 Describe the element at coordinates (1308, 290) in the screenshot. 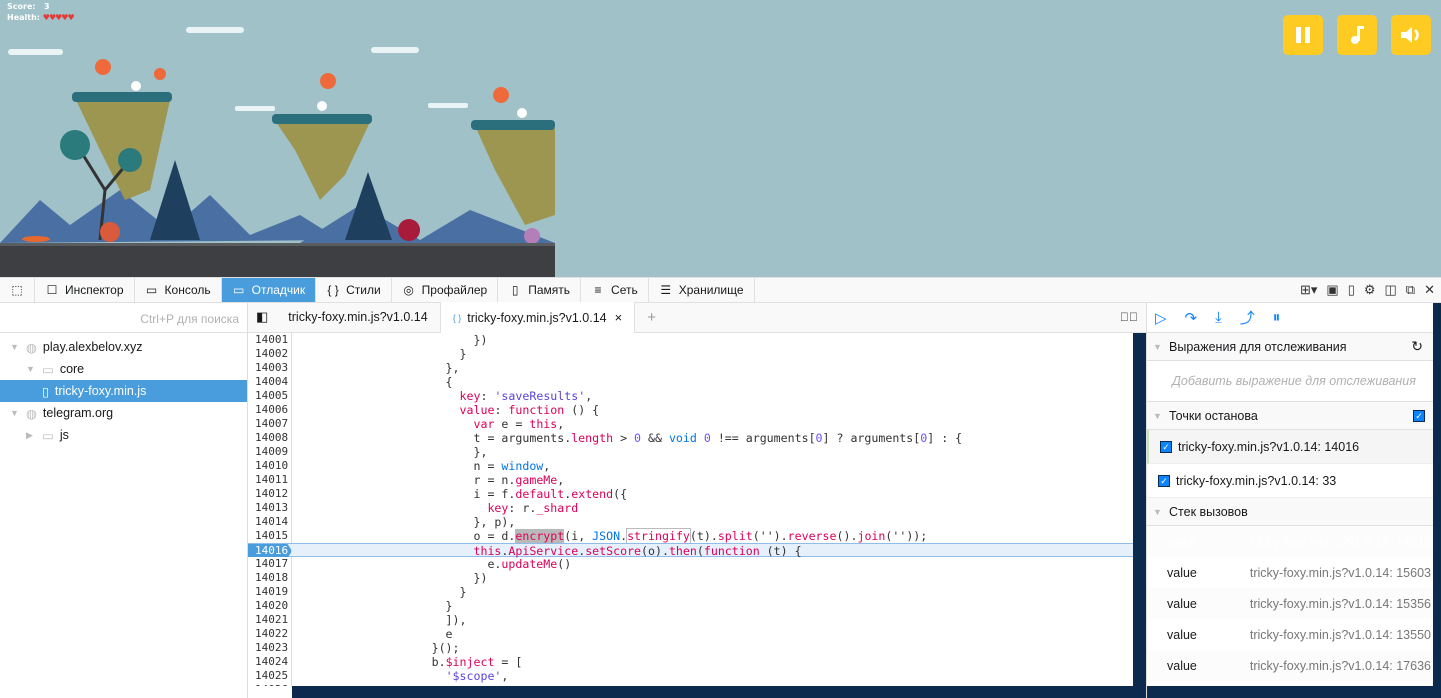

I see `layout-toggle-icon: ⊞▾` at that location.